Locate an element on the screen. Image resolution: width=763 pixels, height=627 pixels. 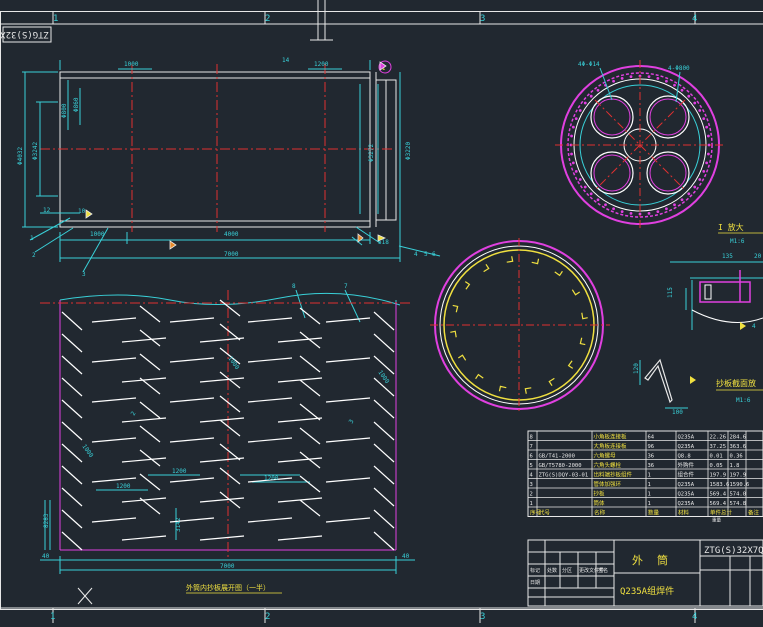
balloon-5: 5 is located at coordinates (426, 254).